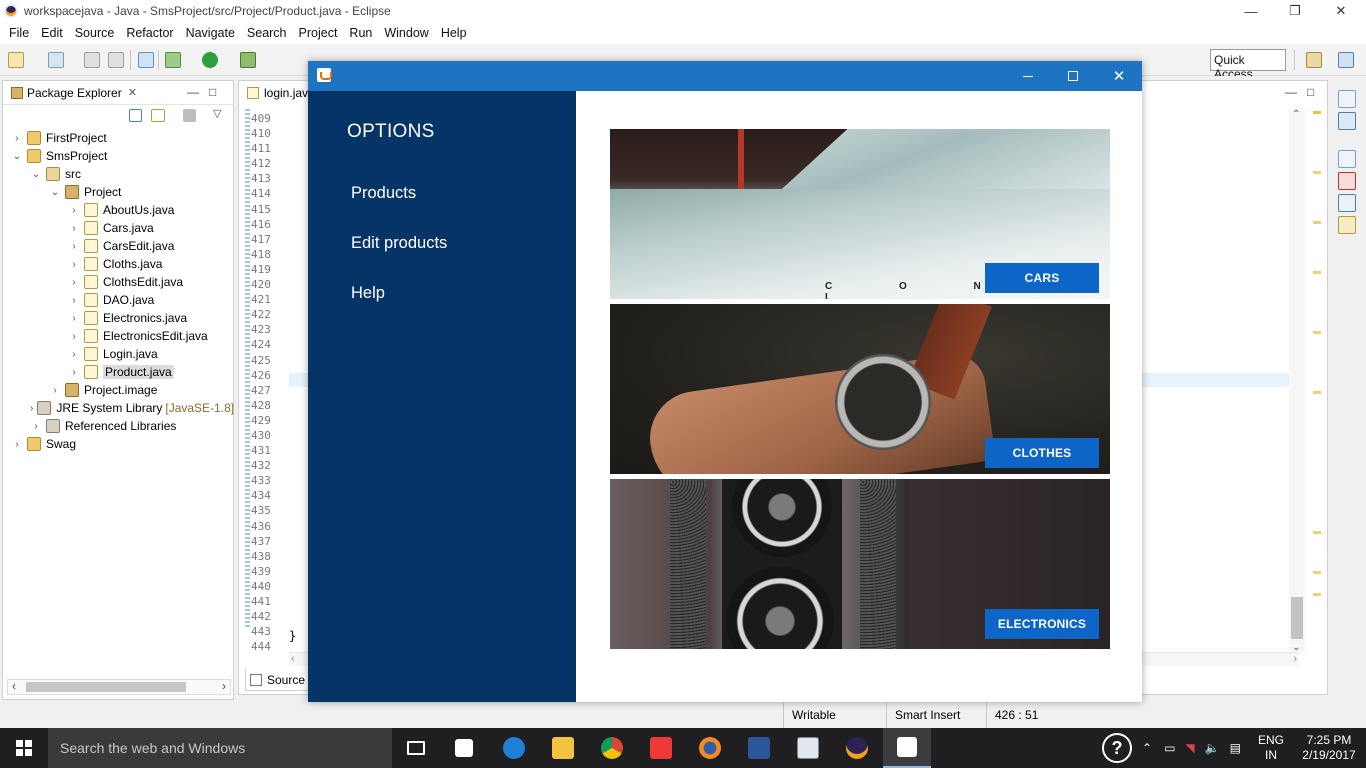 This screenshot has width=1366, height=768. I want to click on save-icon, so click(92, 60).